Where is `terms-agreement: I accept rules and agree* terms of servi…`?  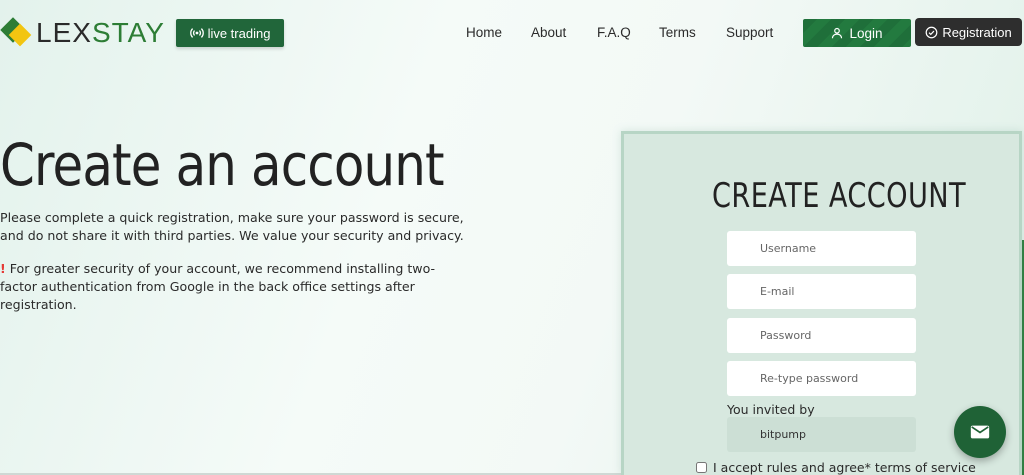
terms-agreement: I accept rules and agree* terms of servi… is located at coordinates (836, 467).